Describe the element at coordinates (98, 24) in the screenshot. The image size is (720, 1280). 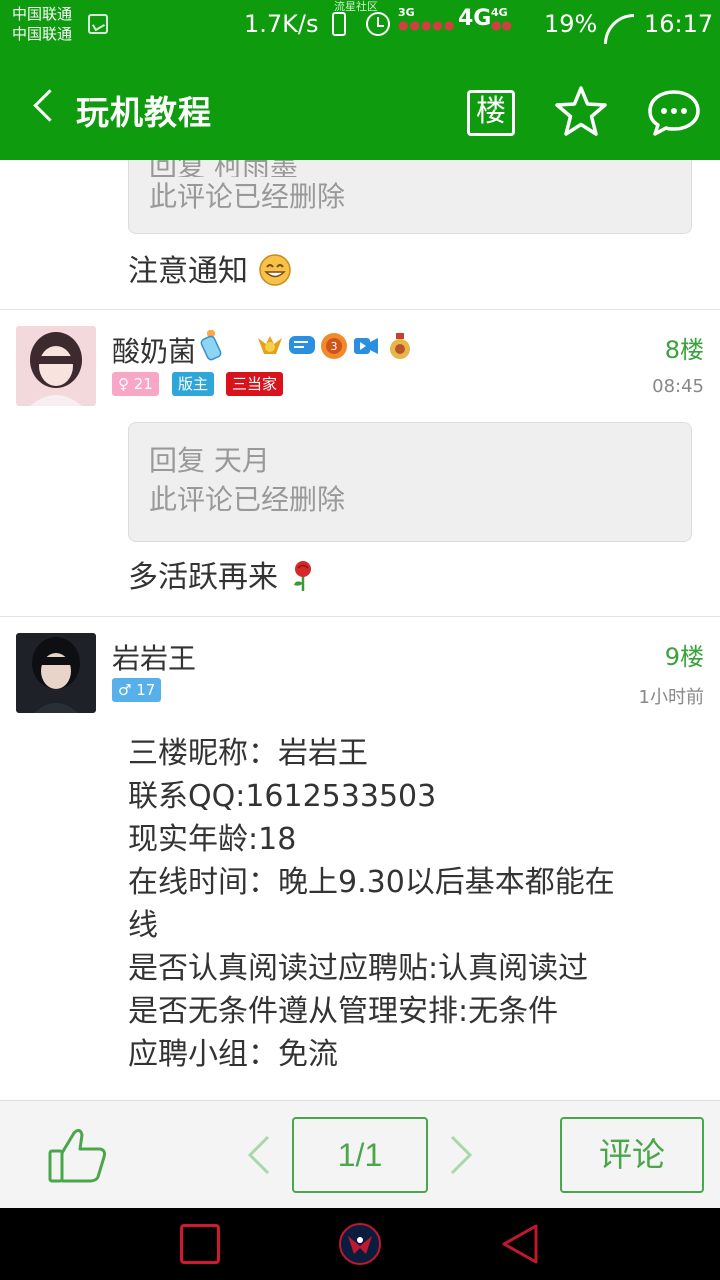
I see `gallery-notification-icon` at that location.